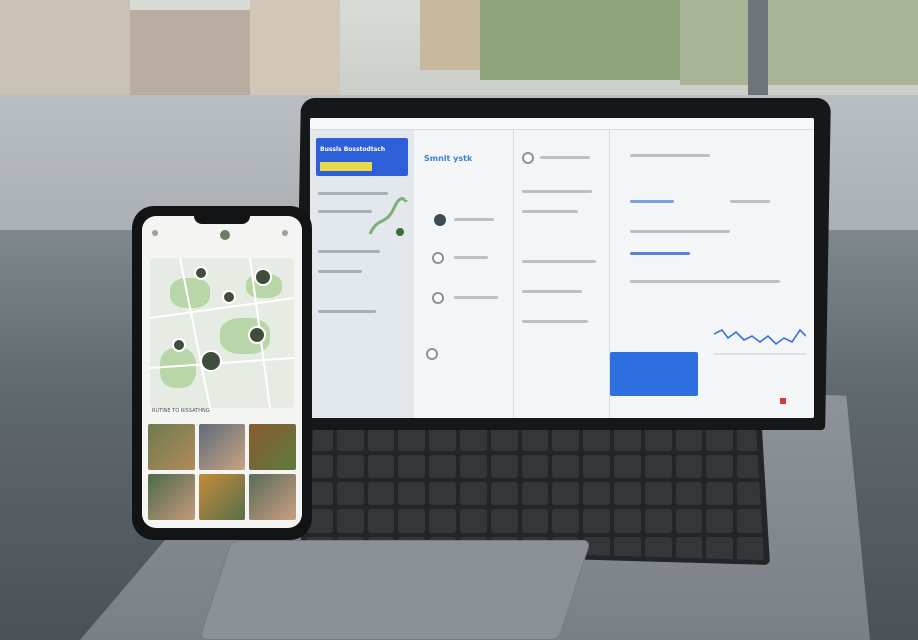 Image resolution: width=918 pixels, height=640 pixels. Describe the element at coordinates (285, 233) in the screenshot. I see `menu-icon` at that location.